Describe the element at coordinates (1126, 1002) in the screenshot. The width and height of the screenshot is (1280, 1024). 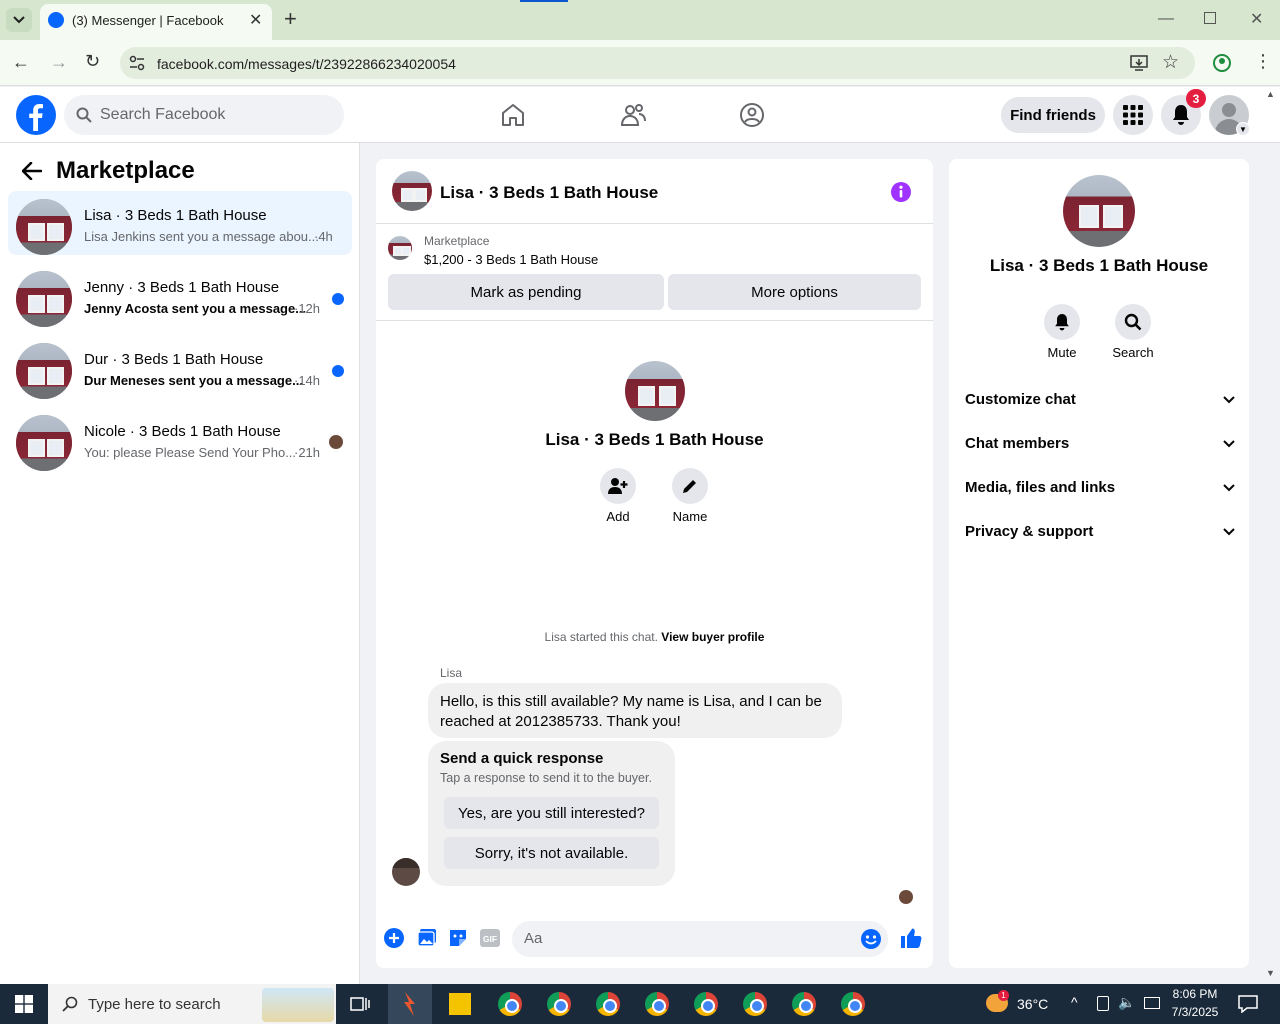
I see `volume-icon: 🔈` at that location.